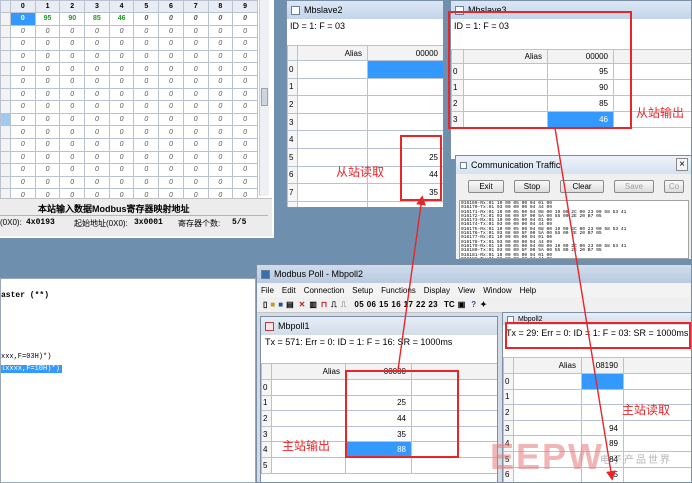  Describe the element at coordinates (660, 113) in the screenshot. I see `slave-output-label: 从站输出` at that location.